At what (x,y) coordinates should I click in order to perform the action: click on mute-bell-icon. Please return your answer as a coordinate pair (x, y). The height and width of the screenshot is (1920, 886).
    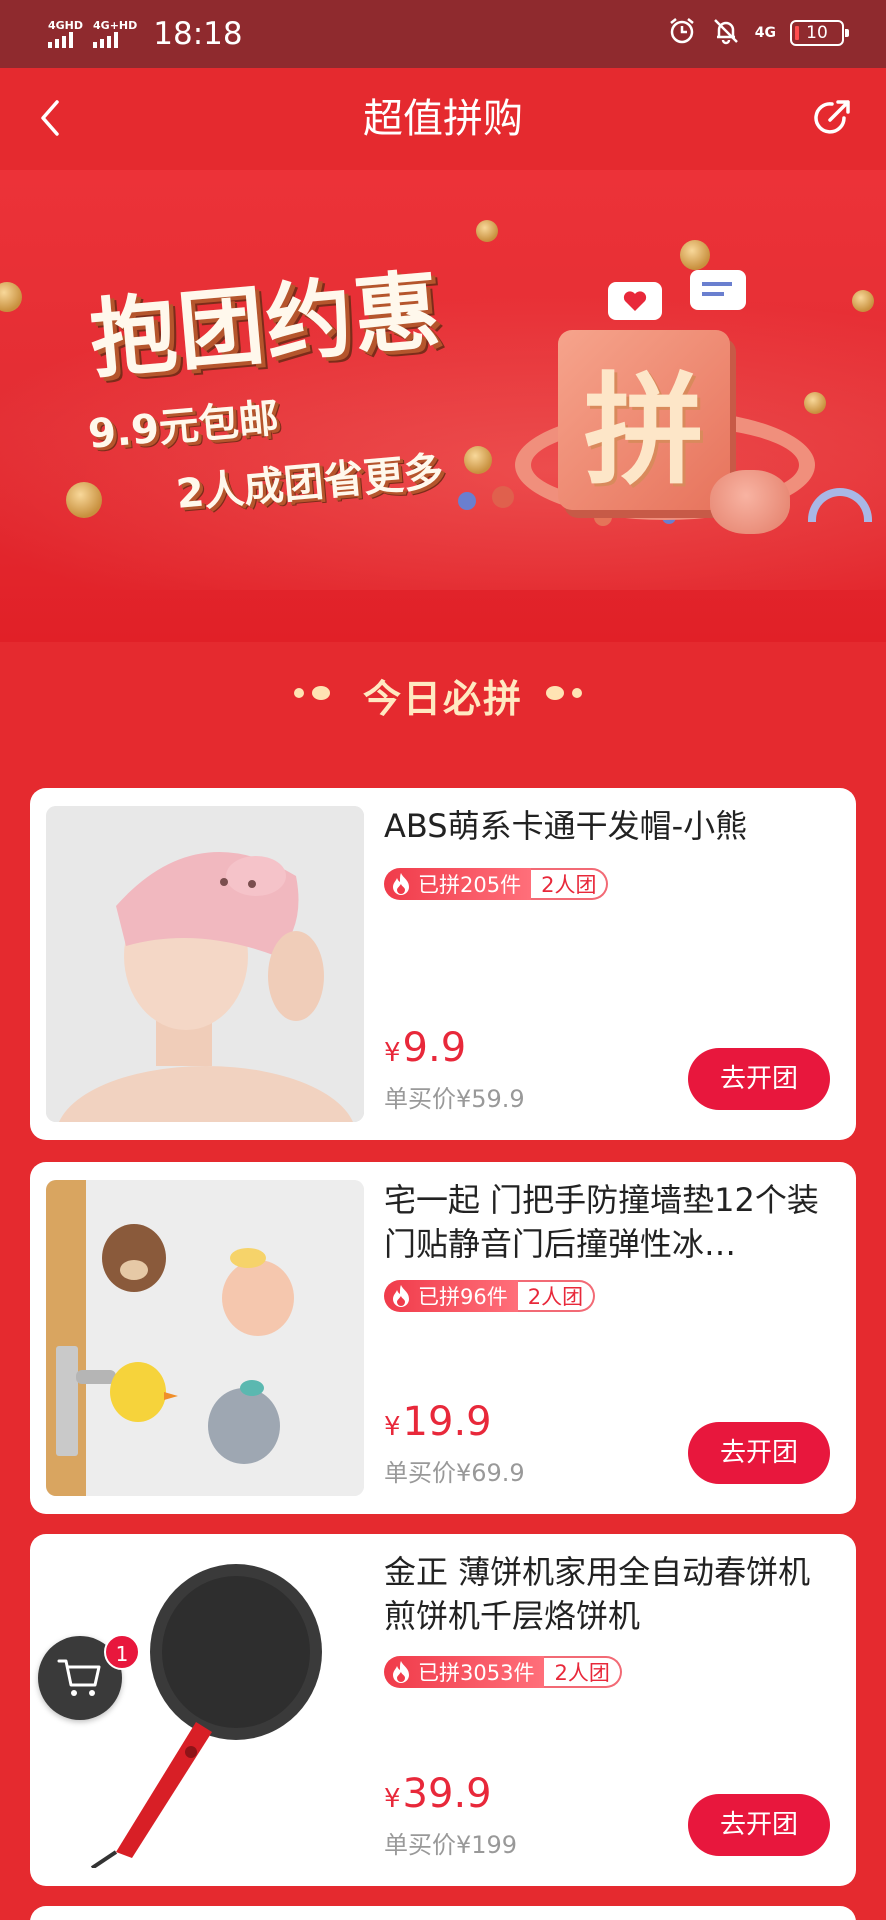
    Looking at the image, I should click on (726, 33).